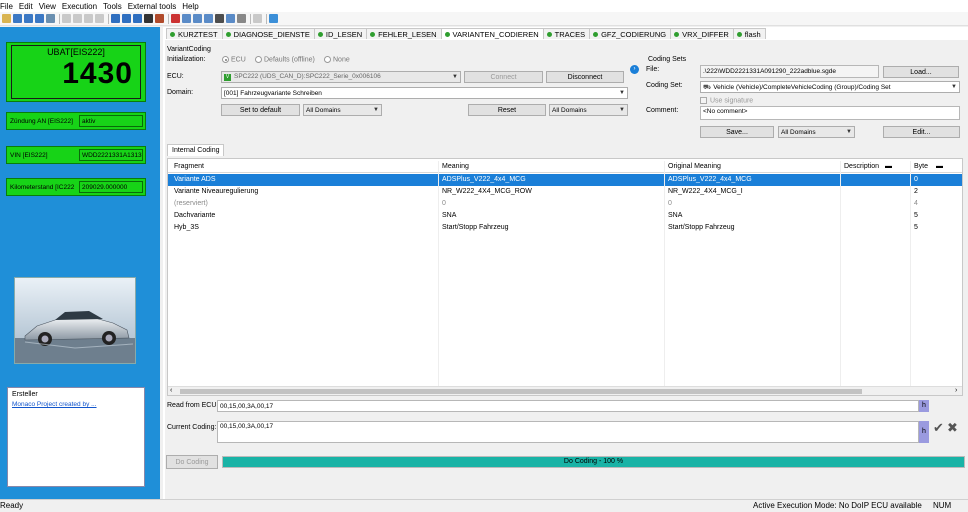 The width and height of the screenshot is (968, 512). What do you see at coordinates (875, 167) in the screenshot?
I see `header-description: Description ▬` at bounding box center [875, 167].